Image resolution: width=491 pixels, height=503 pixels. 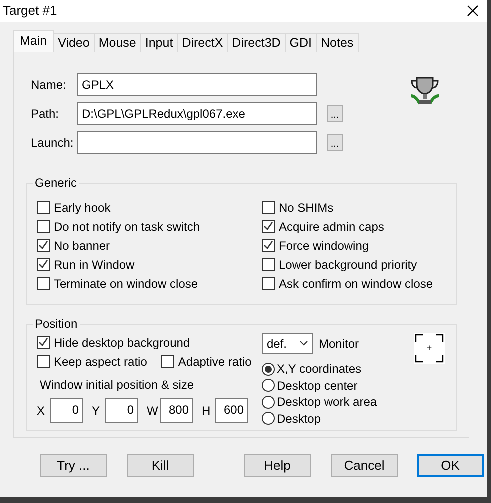 What do you see at coordinates (324, 246) in the screenshot?
I see `checkbox-label: Force windowing` at bounding box center [324, 246].